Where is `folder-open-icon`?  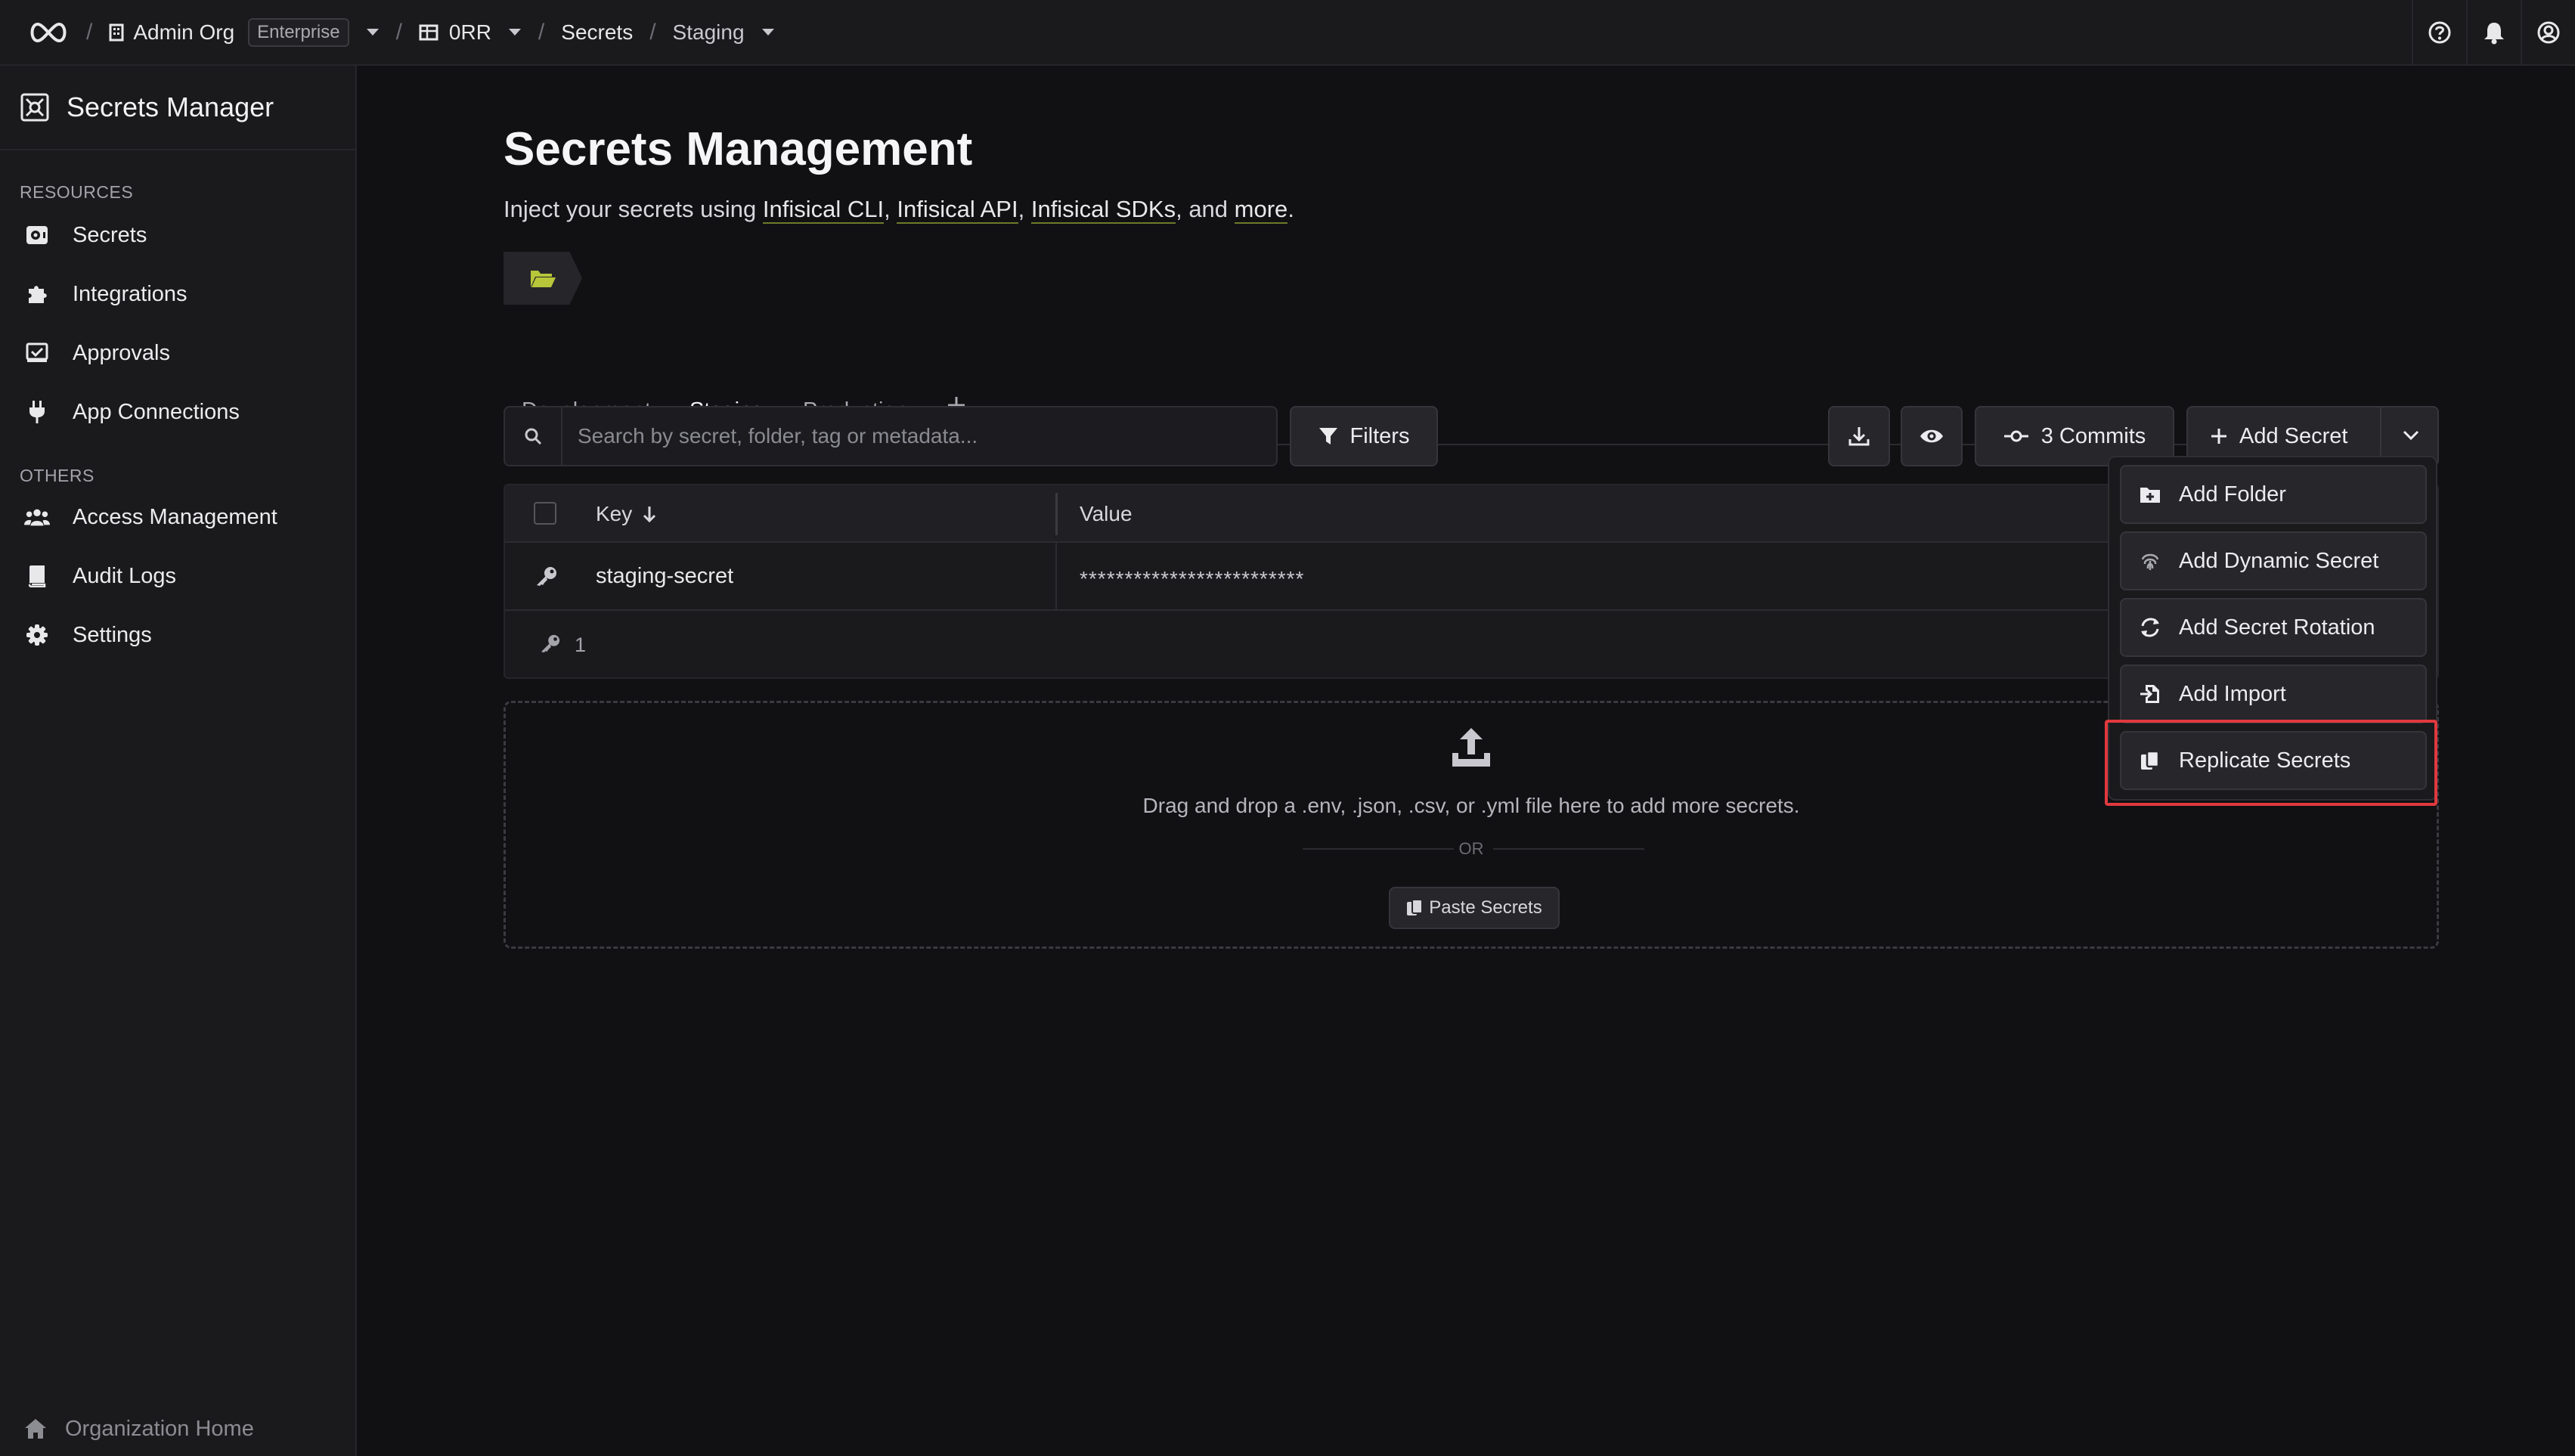
folder-open-icon is located at coordinates (542, 278).